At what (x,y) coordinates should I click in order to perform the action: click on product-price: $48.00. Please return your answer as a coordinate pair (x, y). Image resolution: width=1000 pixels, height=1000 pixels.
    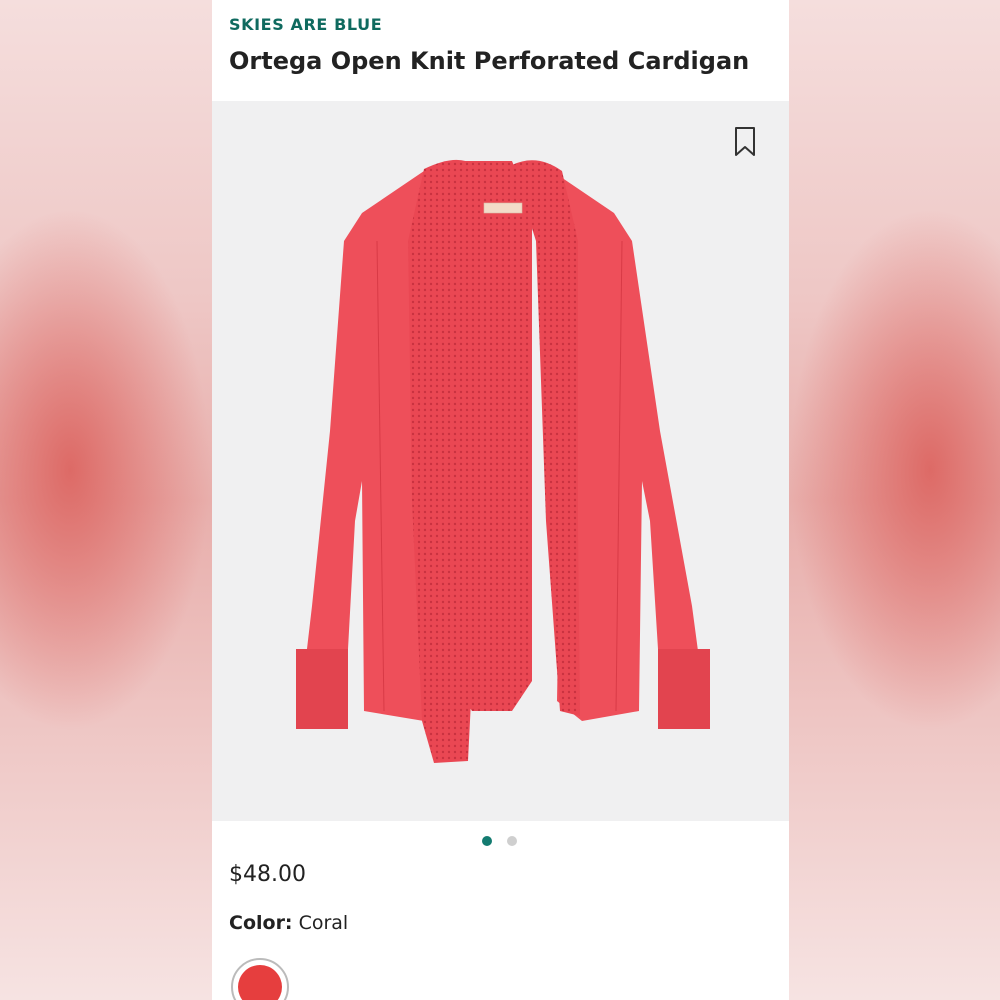
    Looking at the image, I should click on (267, 874).